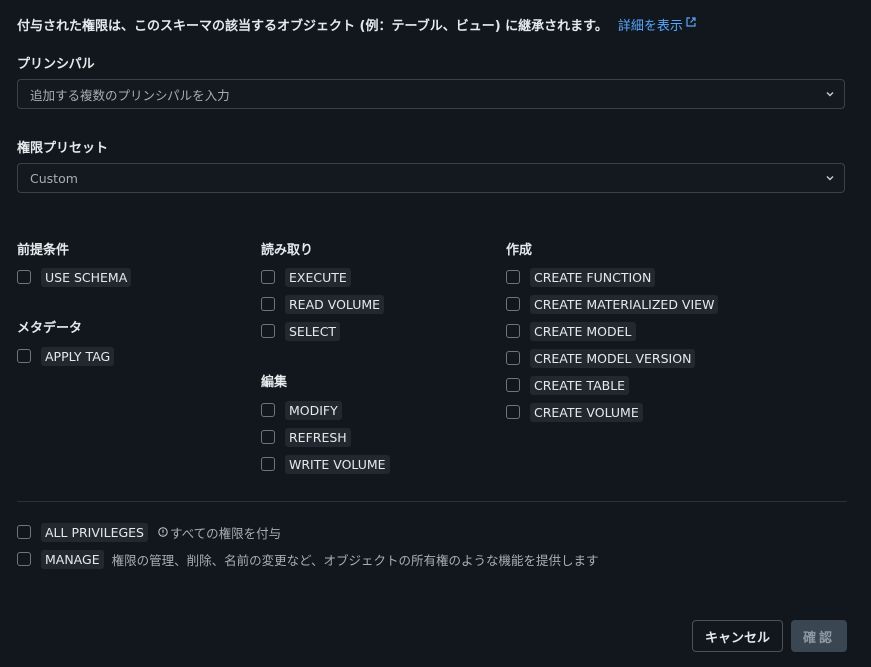  Describe the element at coordinates (63, 148) in the screenshot. I see `preset-label: 権限プリセット` at that location.